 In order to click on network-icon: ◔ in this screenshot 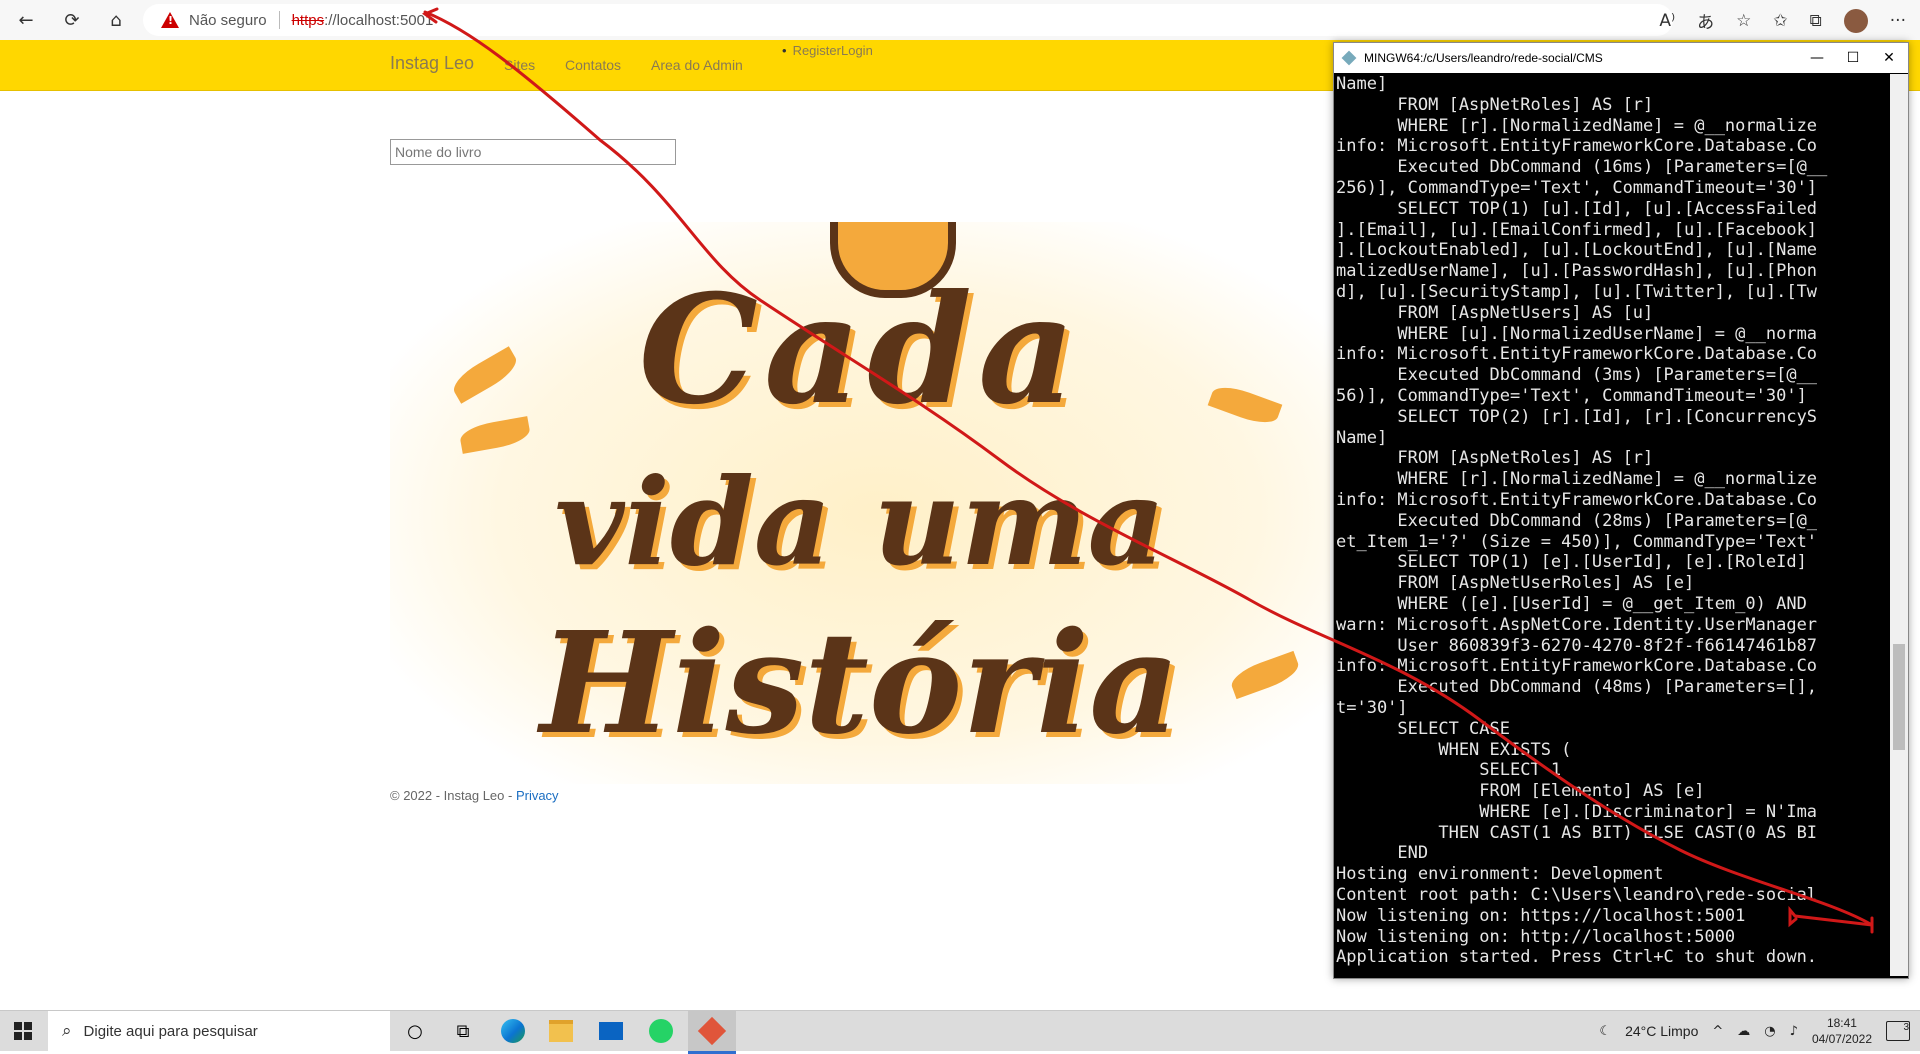, I will do `click(1769, 1031)`.